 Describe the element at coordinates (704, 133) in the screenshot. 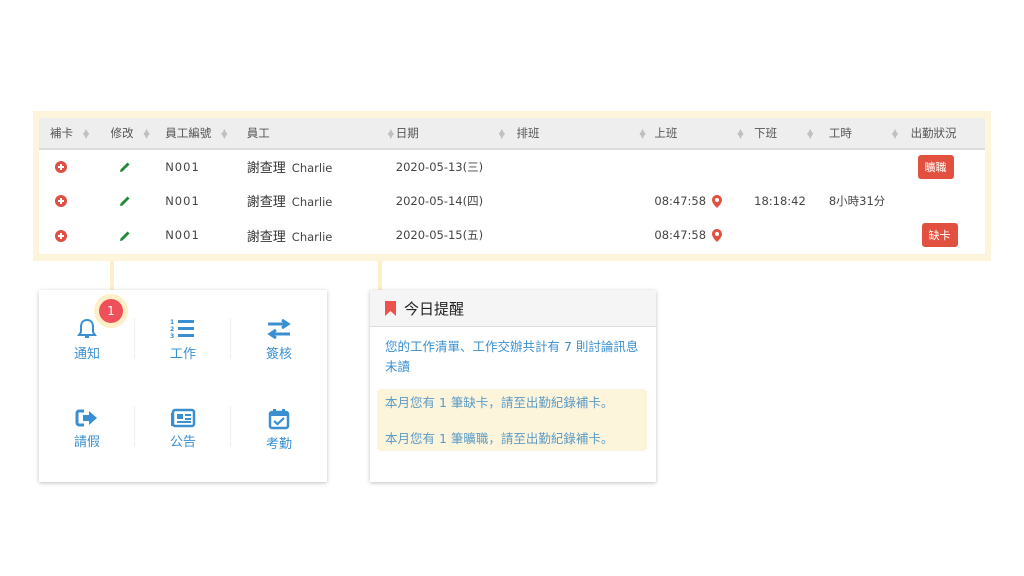

I see `col-header-clock-in: 上班 ▲ ▼` at that location.